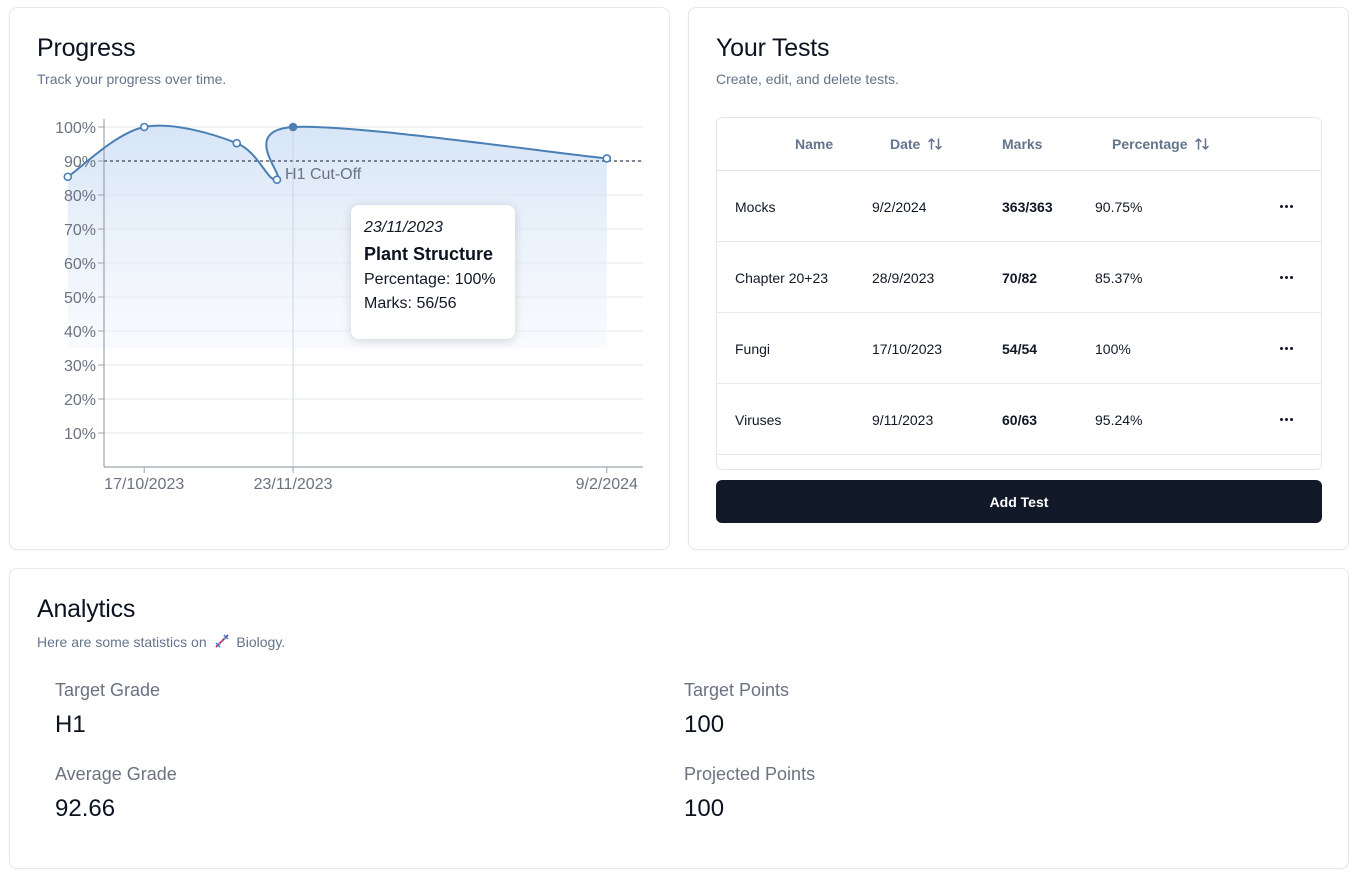  I want to click on column-header-marks-label: Marks, so click(1022, 144).